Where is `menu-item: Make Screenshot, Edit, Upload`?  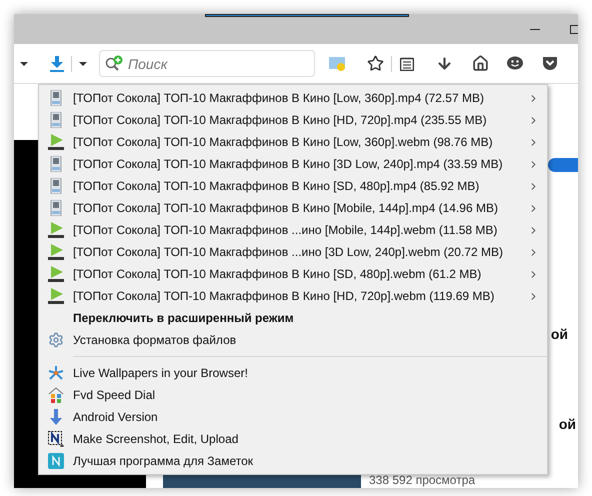
menu-item: Make Screenshot, Edit, Upload is located at coordinates (293, 439).